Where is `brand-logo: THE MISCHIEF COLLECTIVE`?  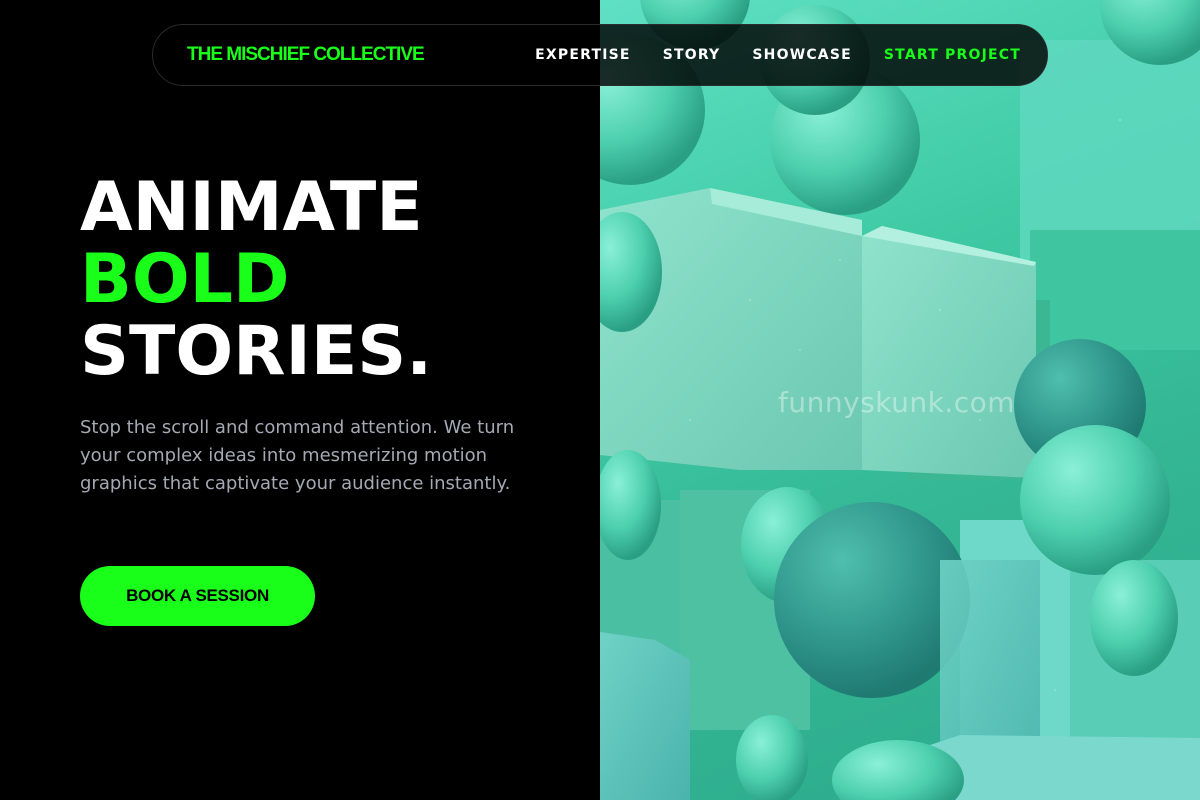 brand-logo: THE MISCHIEF COLLECTIVE is located at coordinates (306, 55).